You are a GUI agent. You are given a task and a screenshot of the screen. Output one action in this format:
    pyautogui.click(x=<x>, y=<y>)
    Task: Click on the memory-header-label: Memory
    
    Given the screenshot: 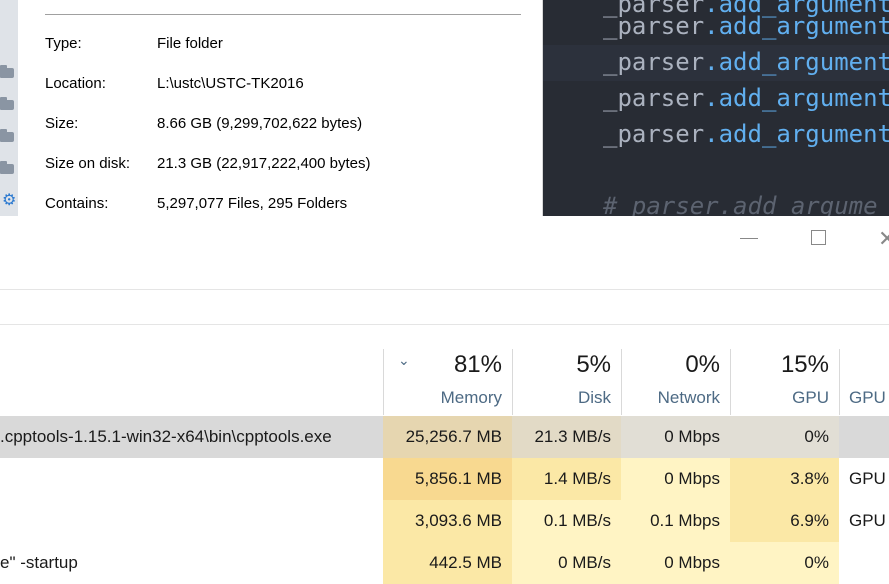 What is the action you would take?
    pyautogui.click(x=471, y=397)
    